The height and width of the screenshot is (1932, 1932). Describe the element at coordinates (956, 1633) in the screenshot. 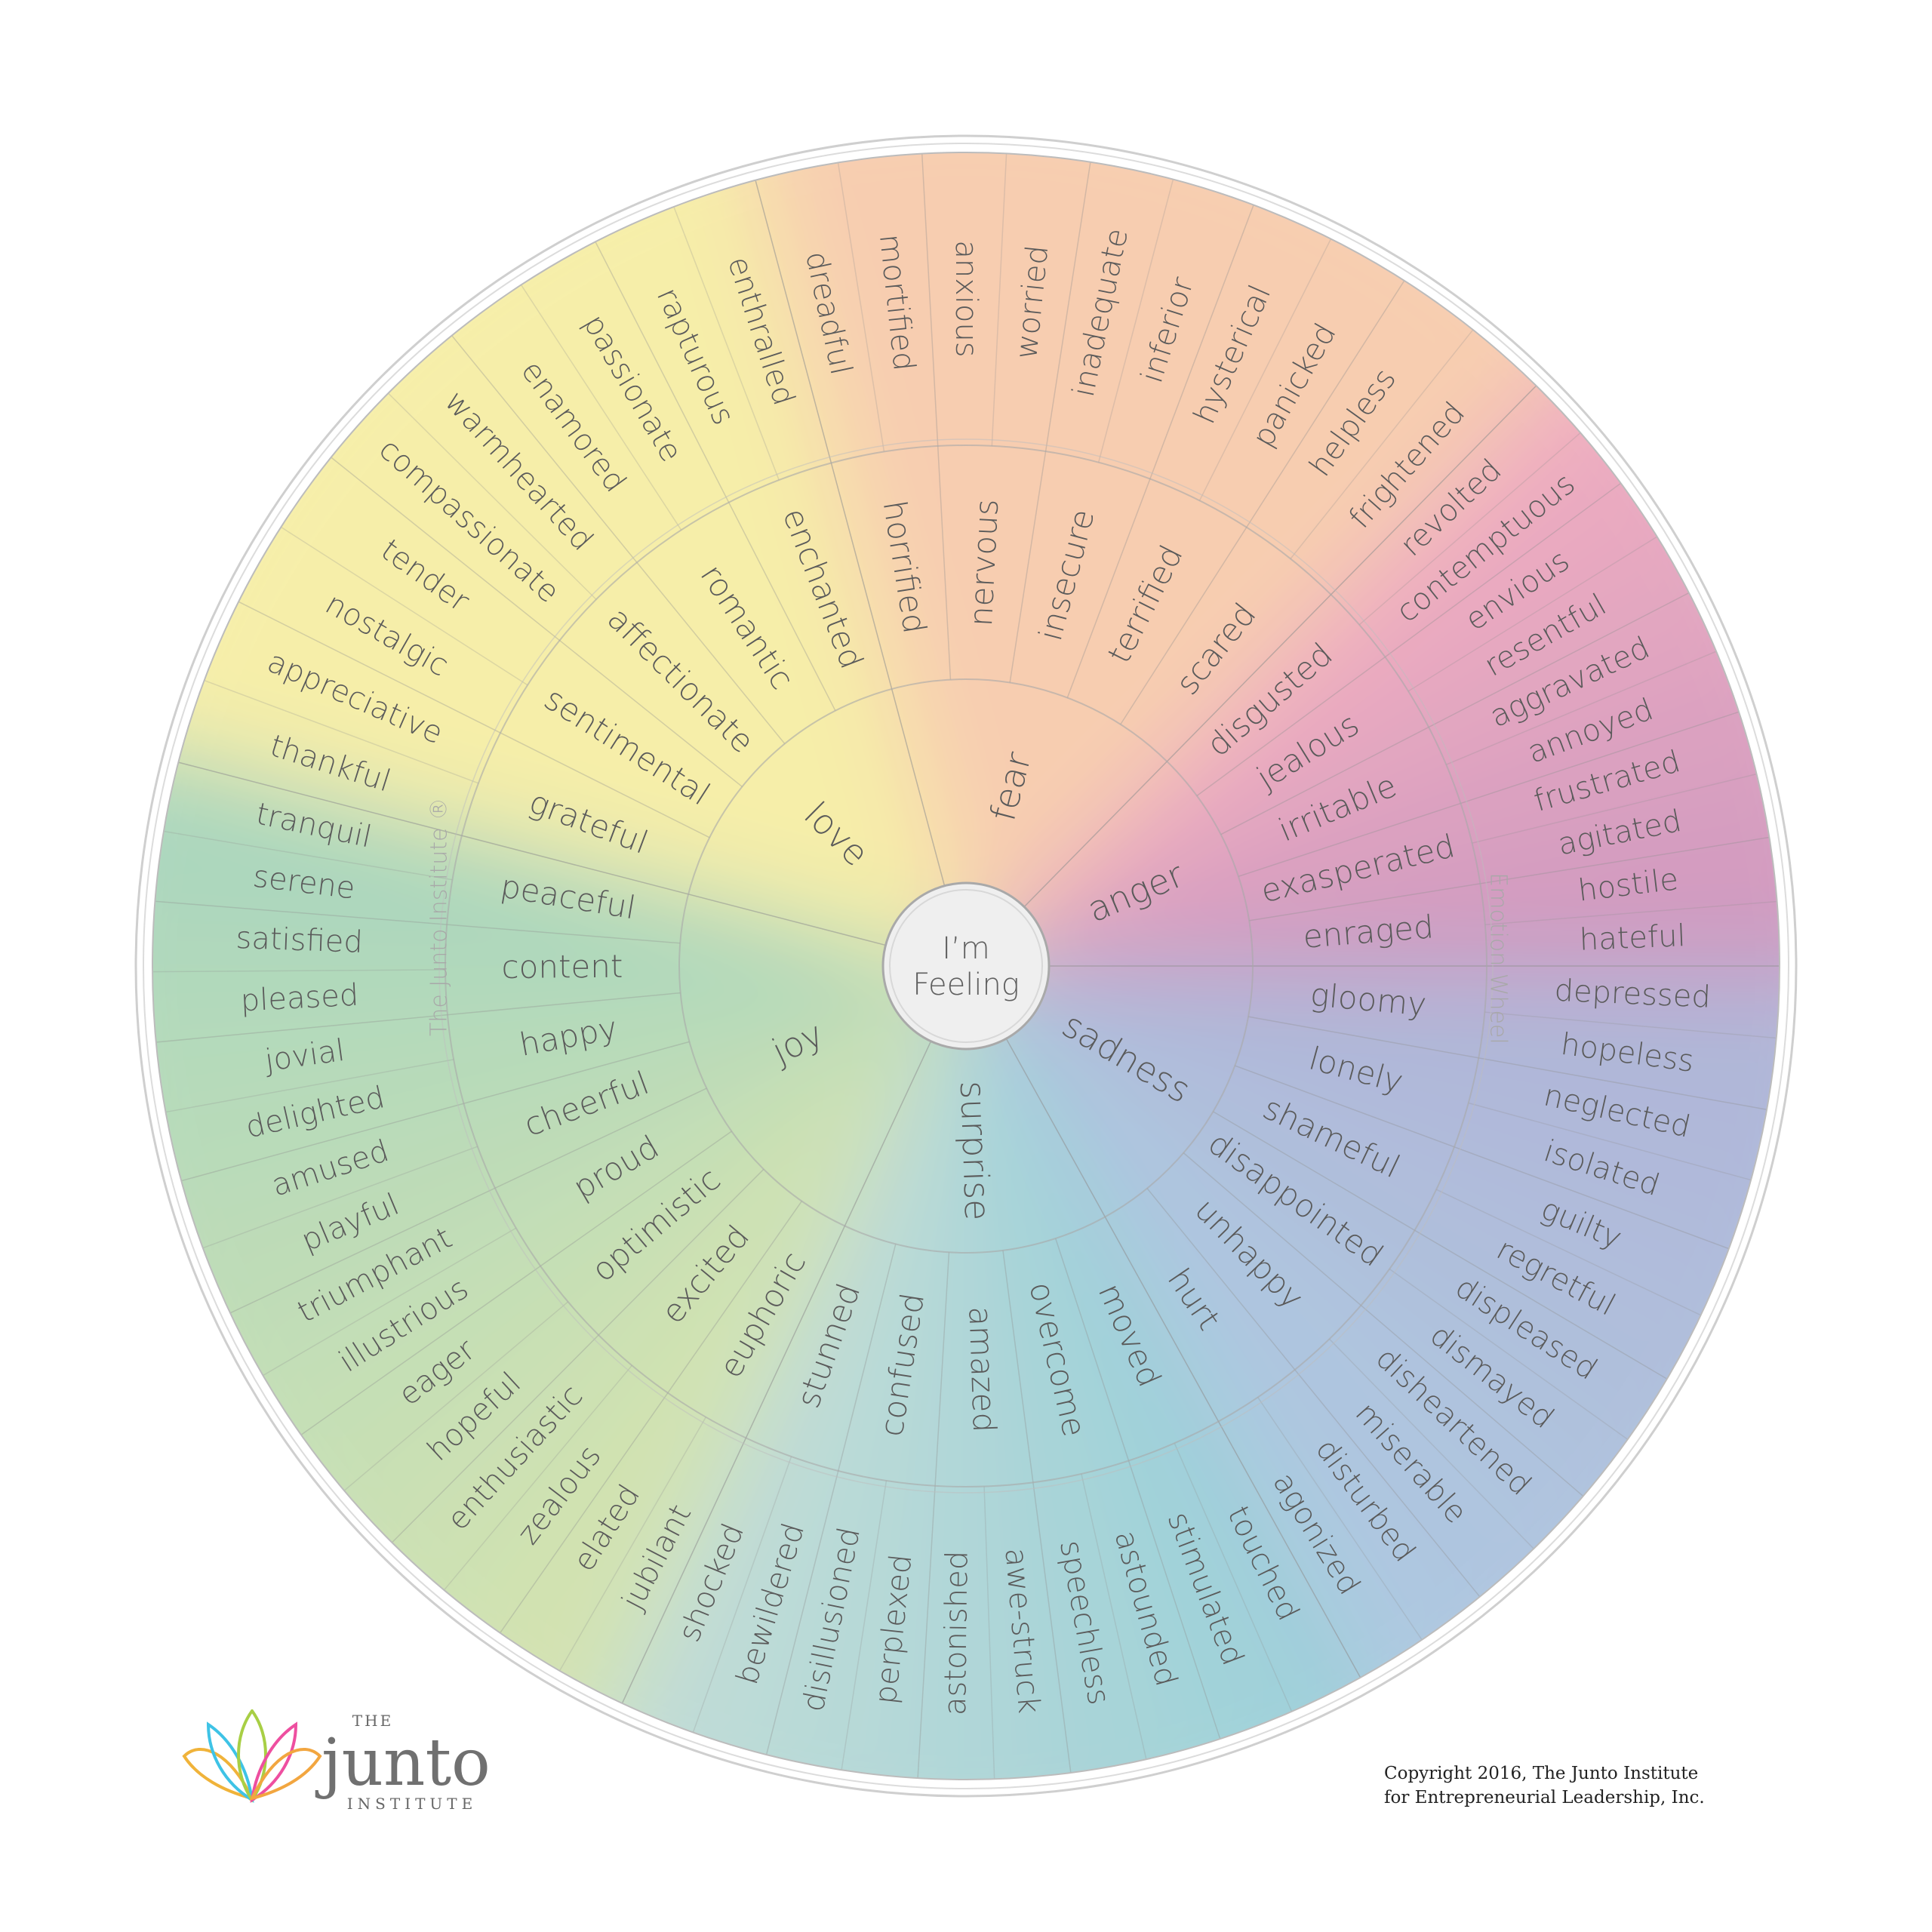

I see `outer-astonished: astonished` at that location.